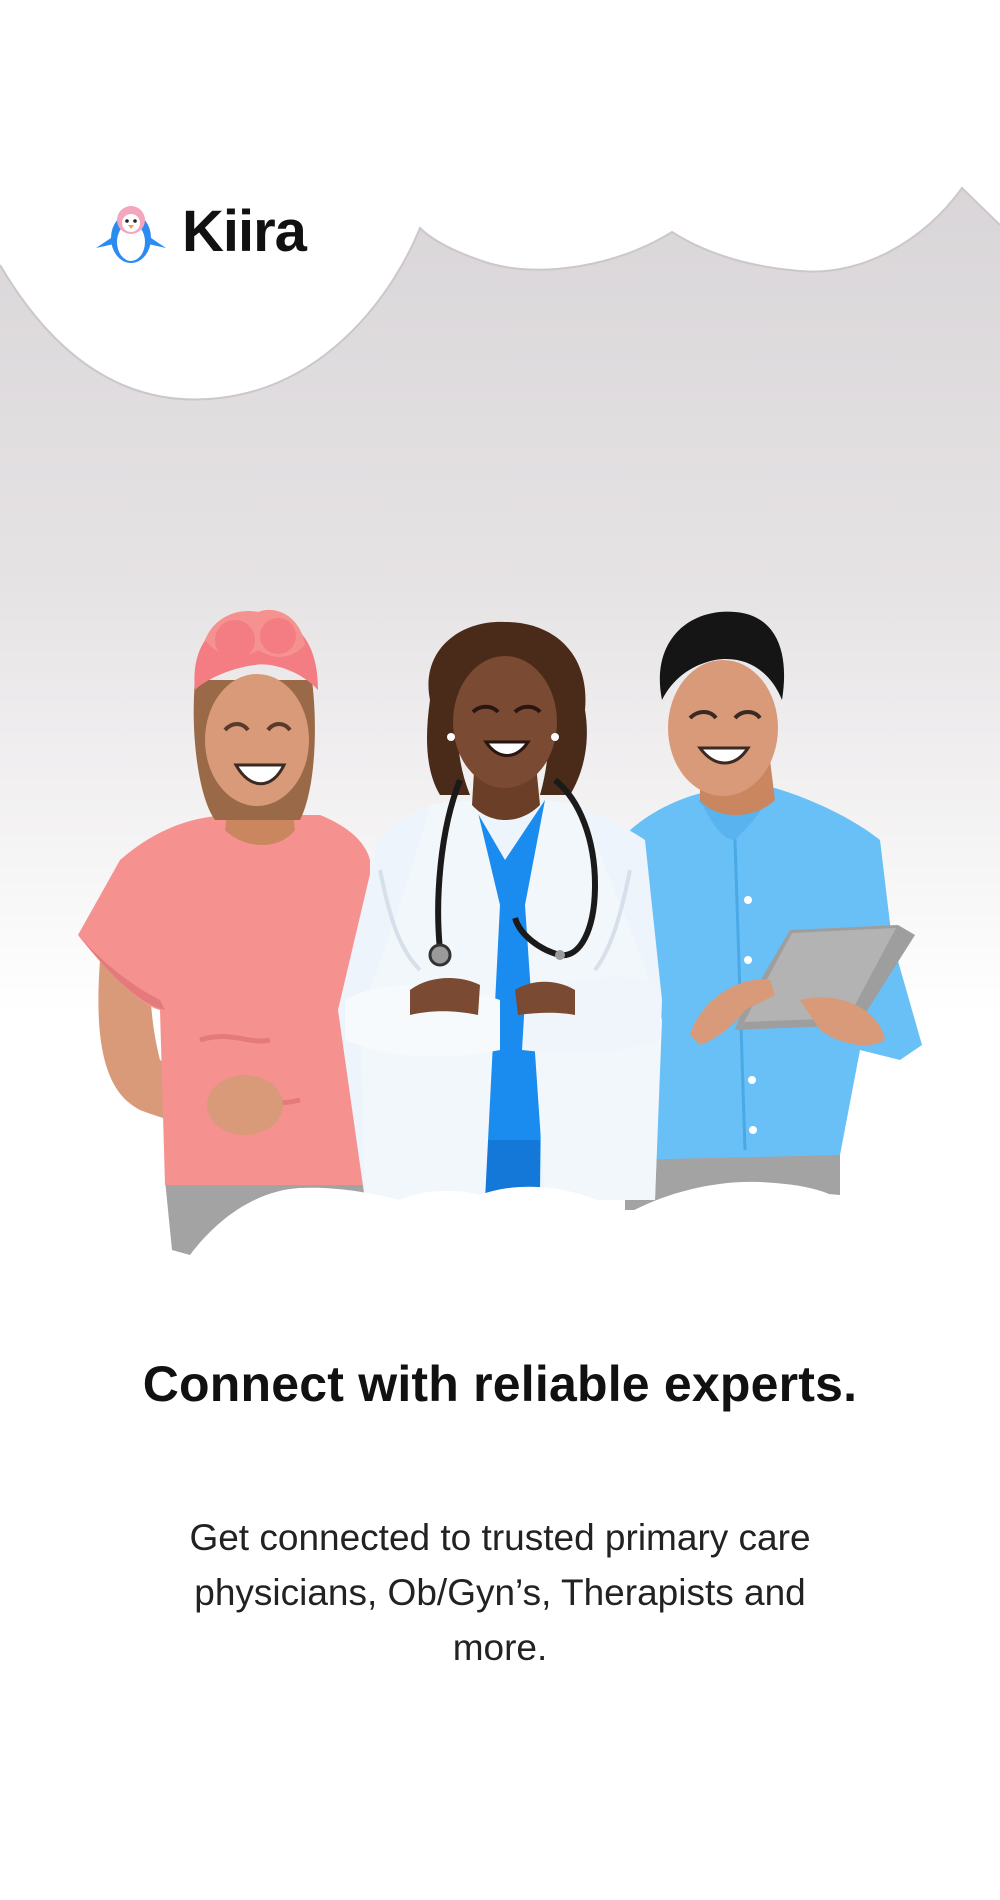 This screenshot has width=1000, height=1900. Describe the element at coordinates (773, 910) in the screenshot. I see `patient-man-figure` at that location.